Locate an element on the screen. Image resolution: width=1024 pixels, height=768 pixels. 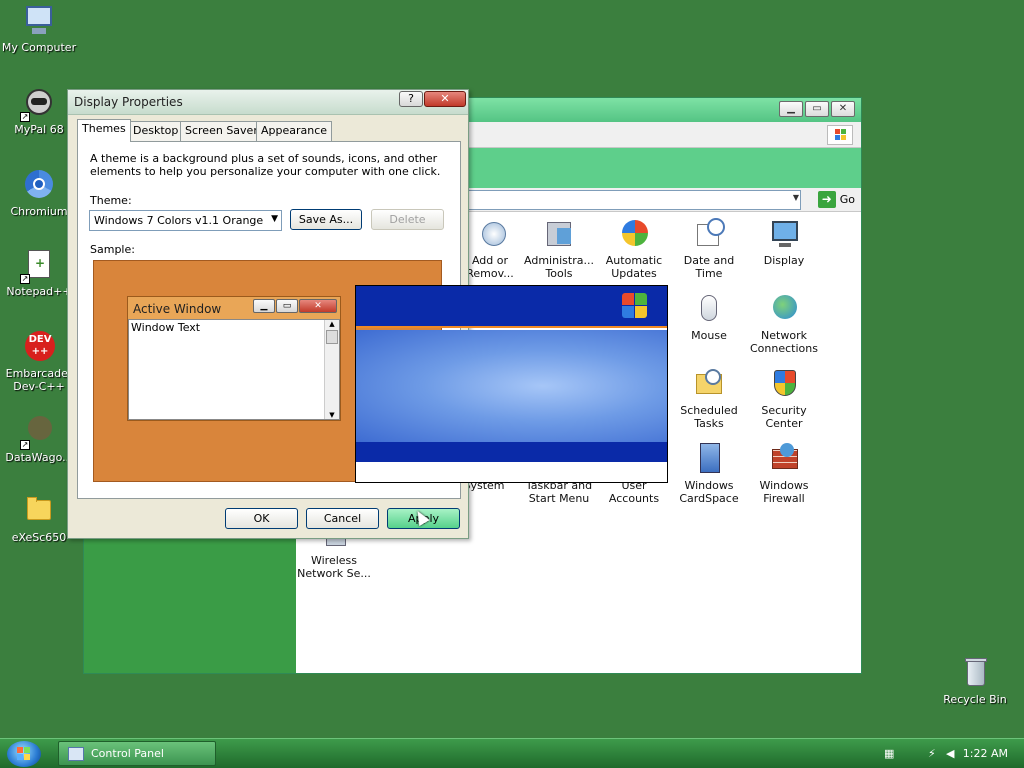
minimize-icon: ▁ is located at coordinates (264, 306).